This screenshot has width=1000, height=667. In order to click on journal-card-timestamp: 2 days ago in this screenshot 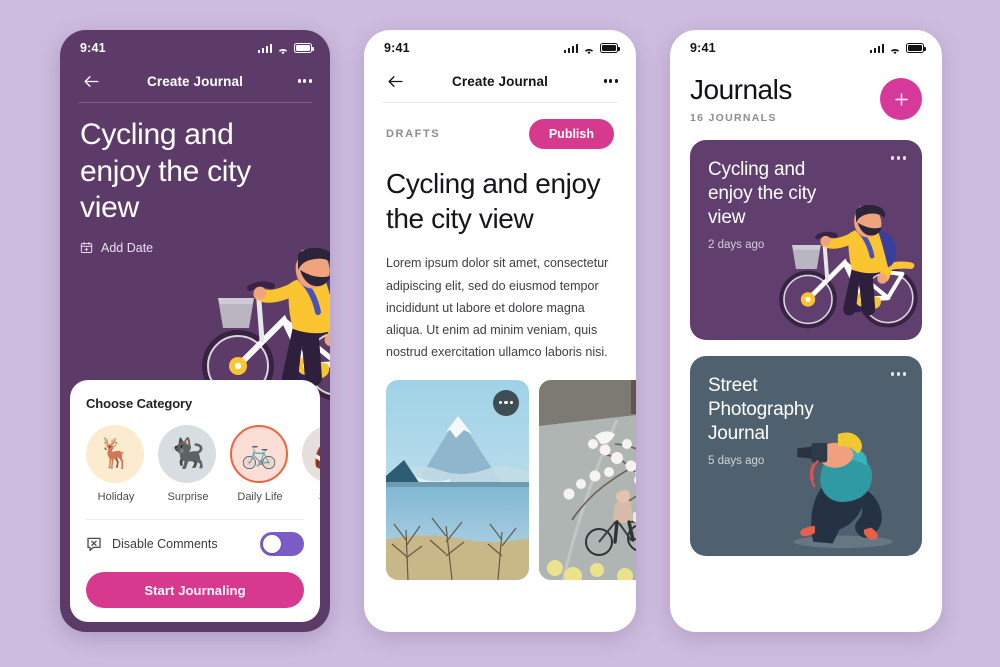, I will do `click(736, 244)`.